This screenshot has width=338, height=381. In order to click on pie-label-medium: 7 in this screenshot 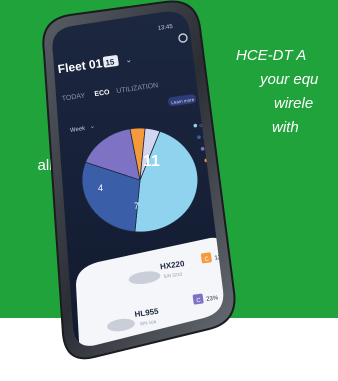, I will do `click(136, 206)`.